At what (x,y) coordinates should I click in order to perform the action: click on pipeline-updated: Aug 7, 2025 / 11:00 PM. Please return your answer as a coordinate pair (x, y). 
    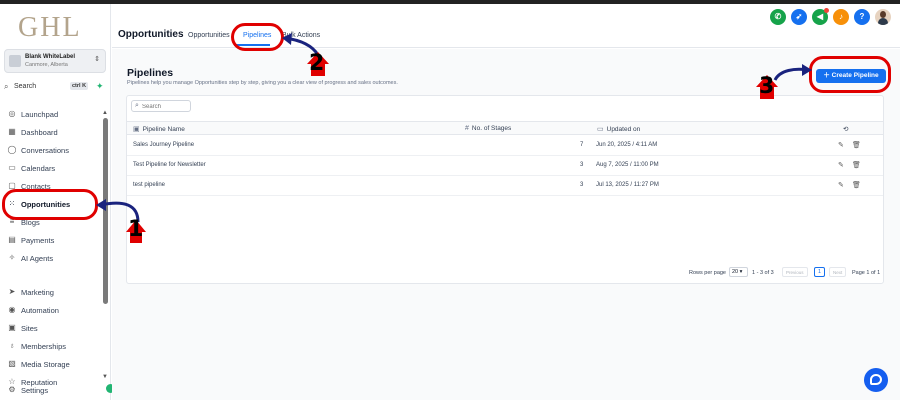
    Looking at the image, I should click on (627, 165).